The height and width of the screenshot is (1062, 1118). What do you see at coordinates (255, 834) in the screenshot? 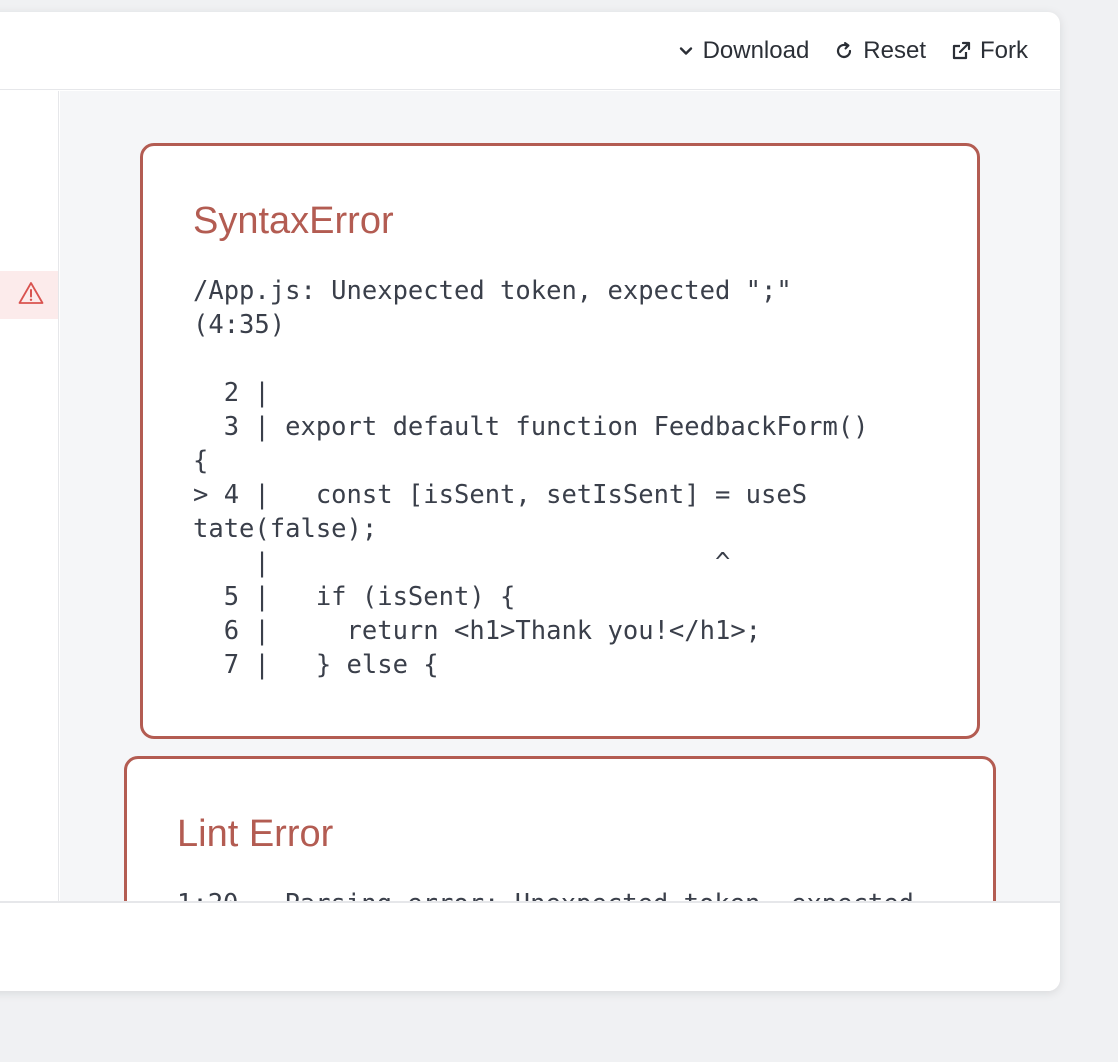
I see `lint-error-title: Lint Error` at bounding box center [255, 834].